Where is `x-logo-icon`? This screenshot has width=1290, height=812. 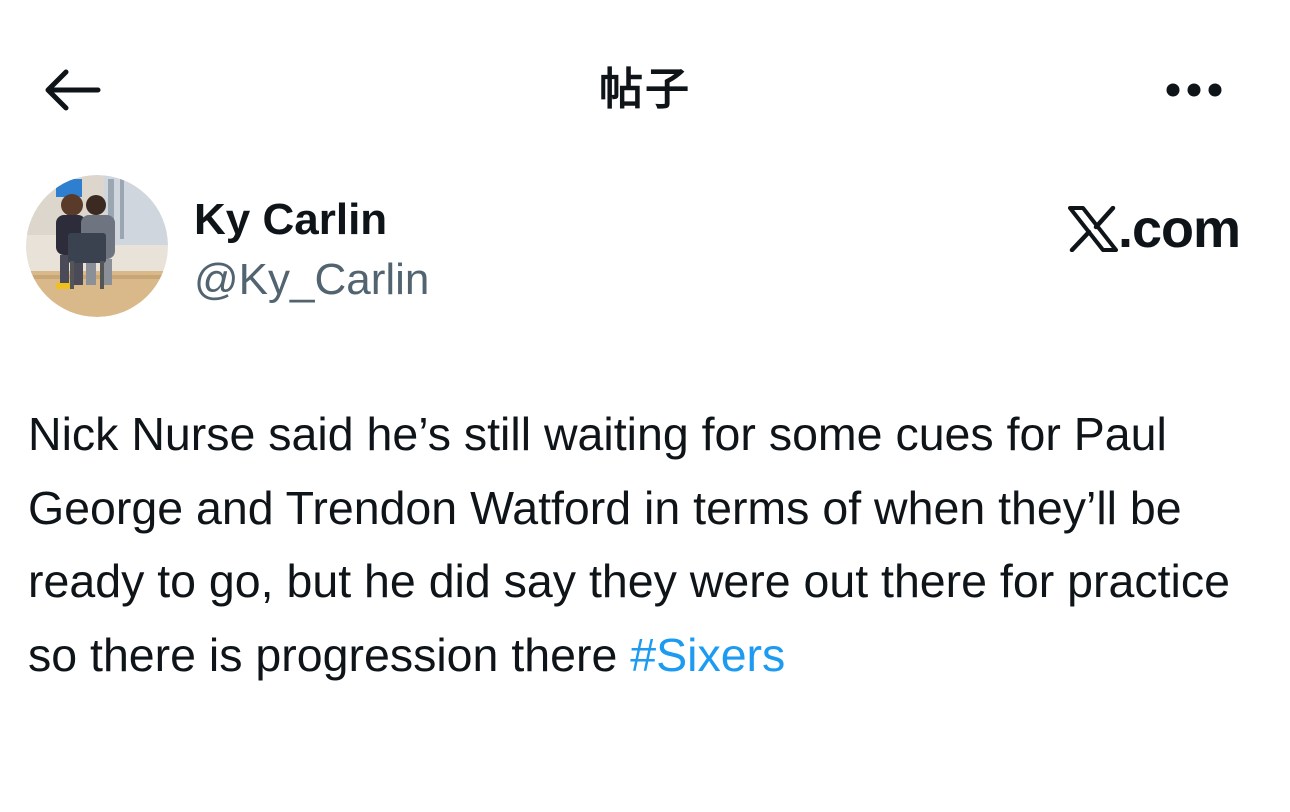 x-logo-icon is located at coordinates (1092, 229).